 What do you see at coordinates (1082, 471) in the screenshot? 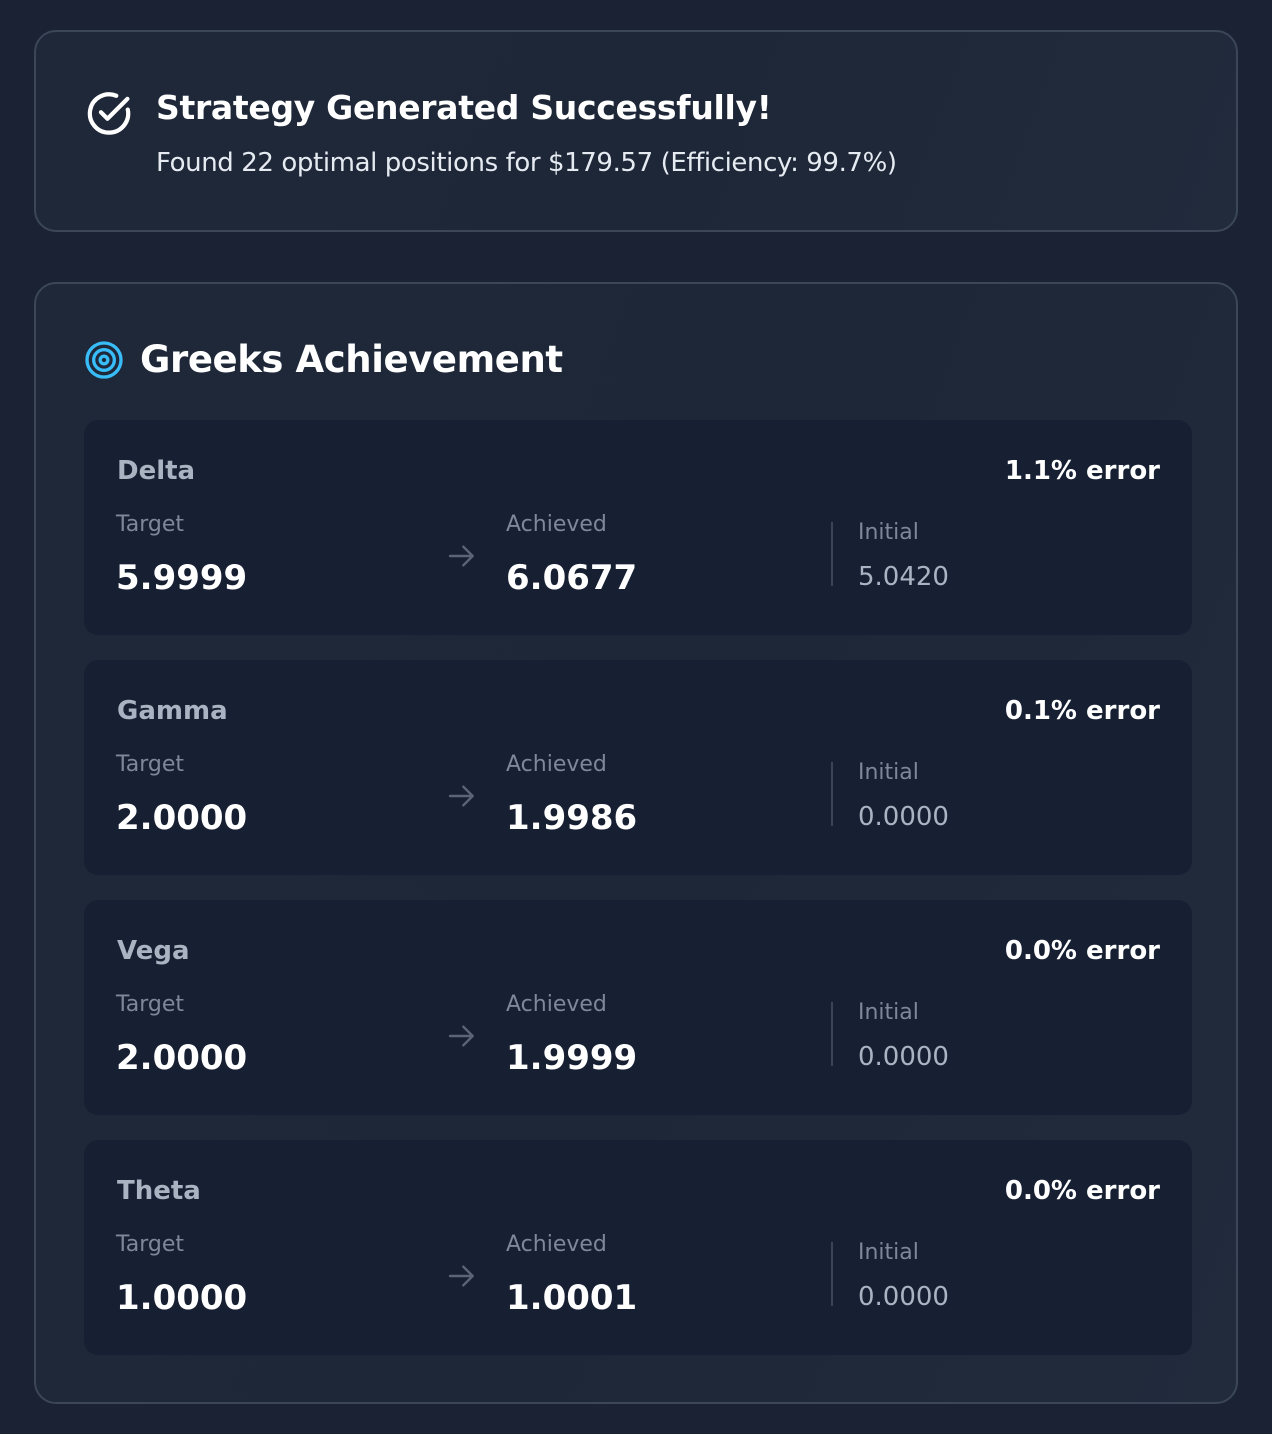
I see `greek-error: 1.1% error` at bounding box center [1082, 471].